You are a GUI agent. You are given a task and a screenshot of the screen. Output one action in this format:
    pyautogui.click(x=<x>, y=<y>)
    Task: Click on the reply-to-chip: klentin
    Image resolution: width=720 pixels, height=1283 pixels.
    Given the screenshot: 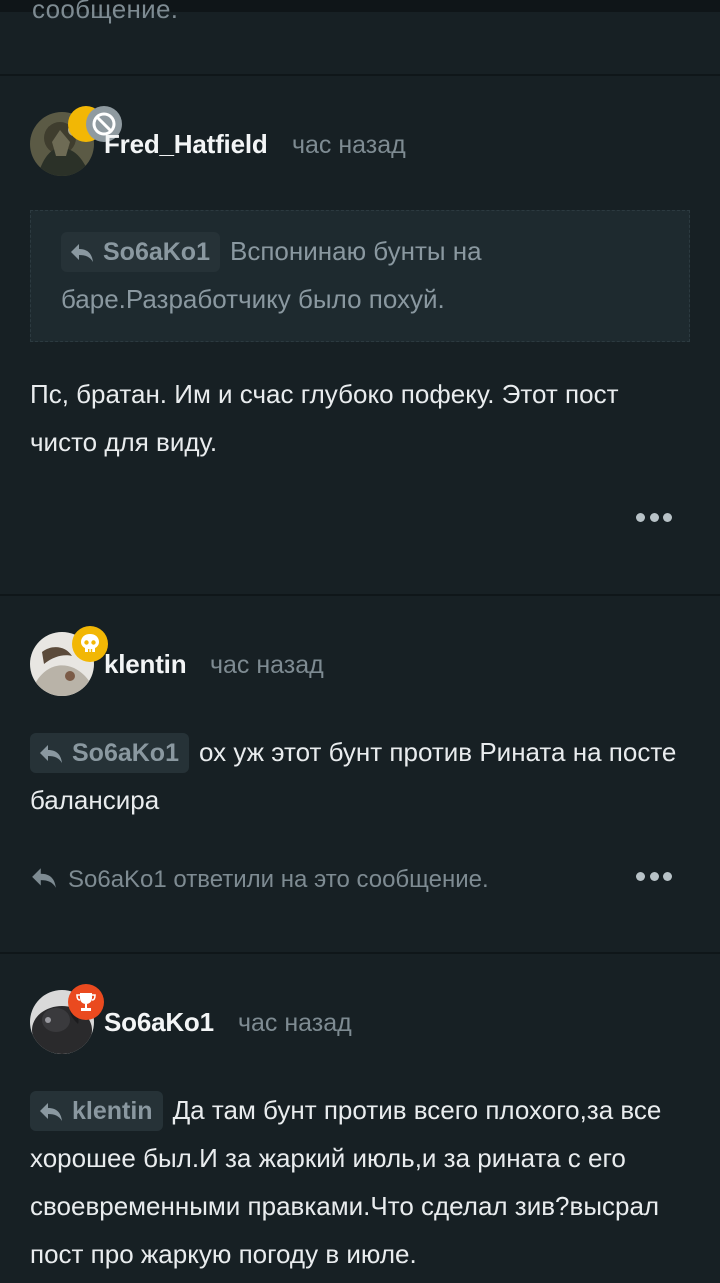 What is the action you would take?
    pyautogui.click(x=96, y=1111)
    